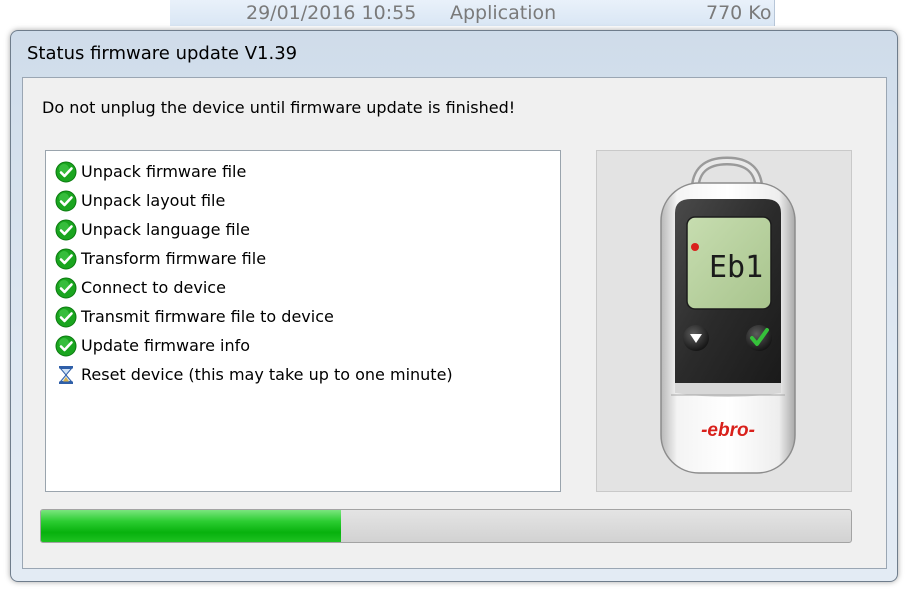  Describe the element at coordinates (303, 287) in the screenshot. I see `step-item: Connect to device` at that location.